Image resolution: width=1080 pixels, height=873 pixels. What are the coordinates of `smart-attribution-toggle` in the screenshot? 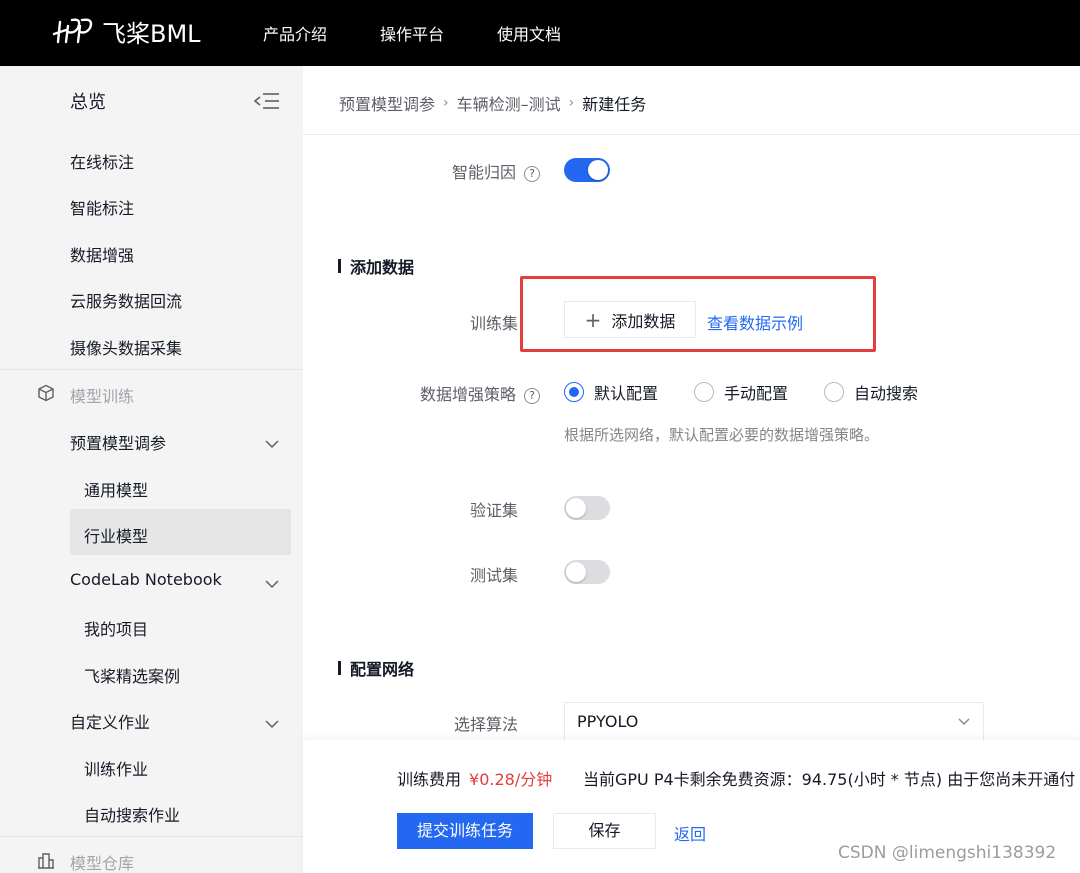 It's located at (587, 170).